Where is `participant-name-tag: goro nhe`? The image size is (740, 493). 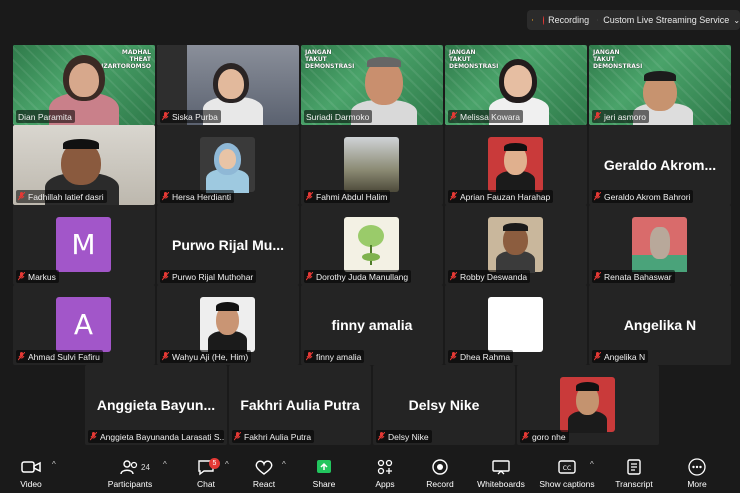 participant-name-tag: goro nhe is located at coordinates (544, 436).